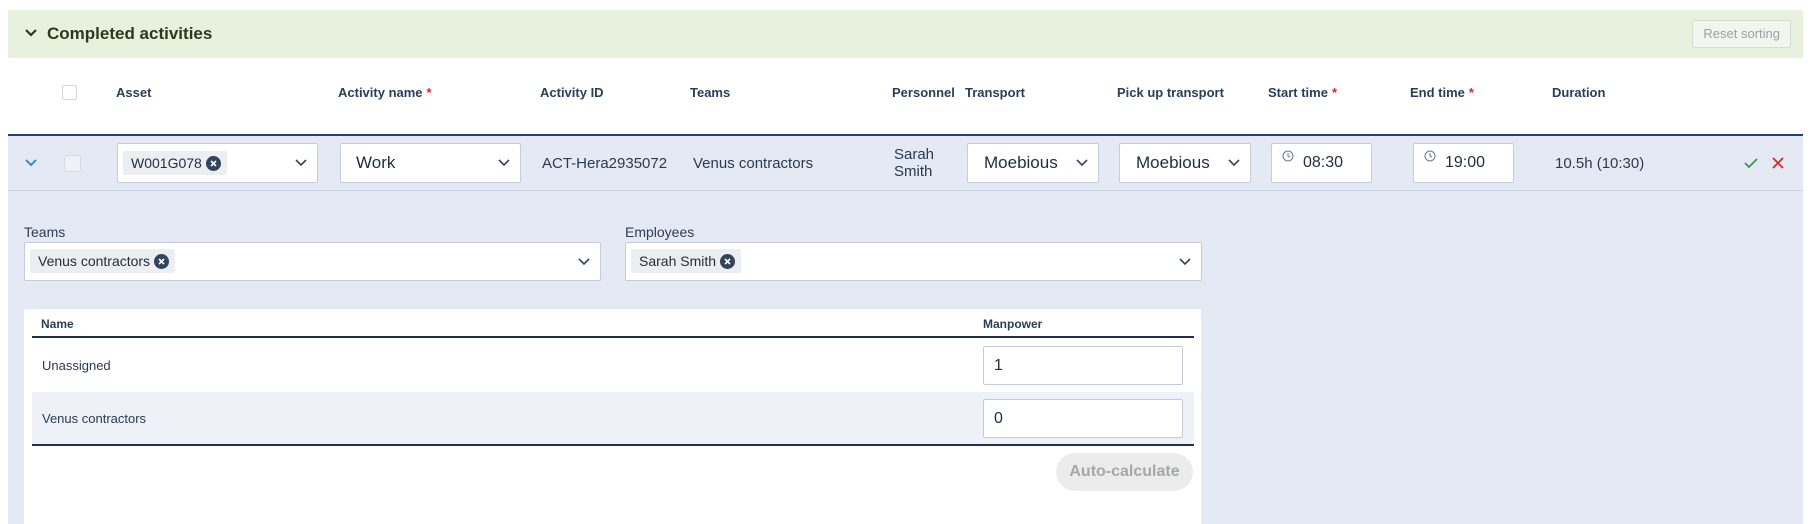  What do you see at coordinates (94, 418) in the screenshot?
I see `table-row-name: Venus contractors` at bounding box center [94, 418].